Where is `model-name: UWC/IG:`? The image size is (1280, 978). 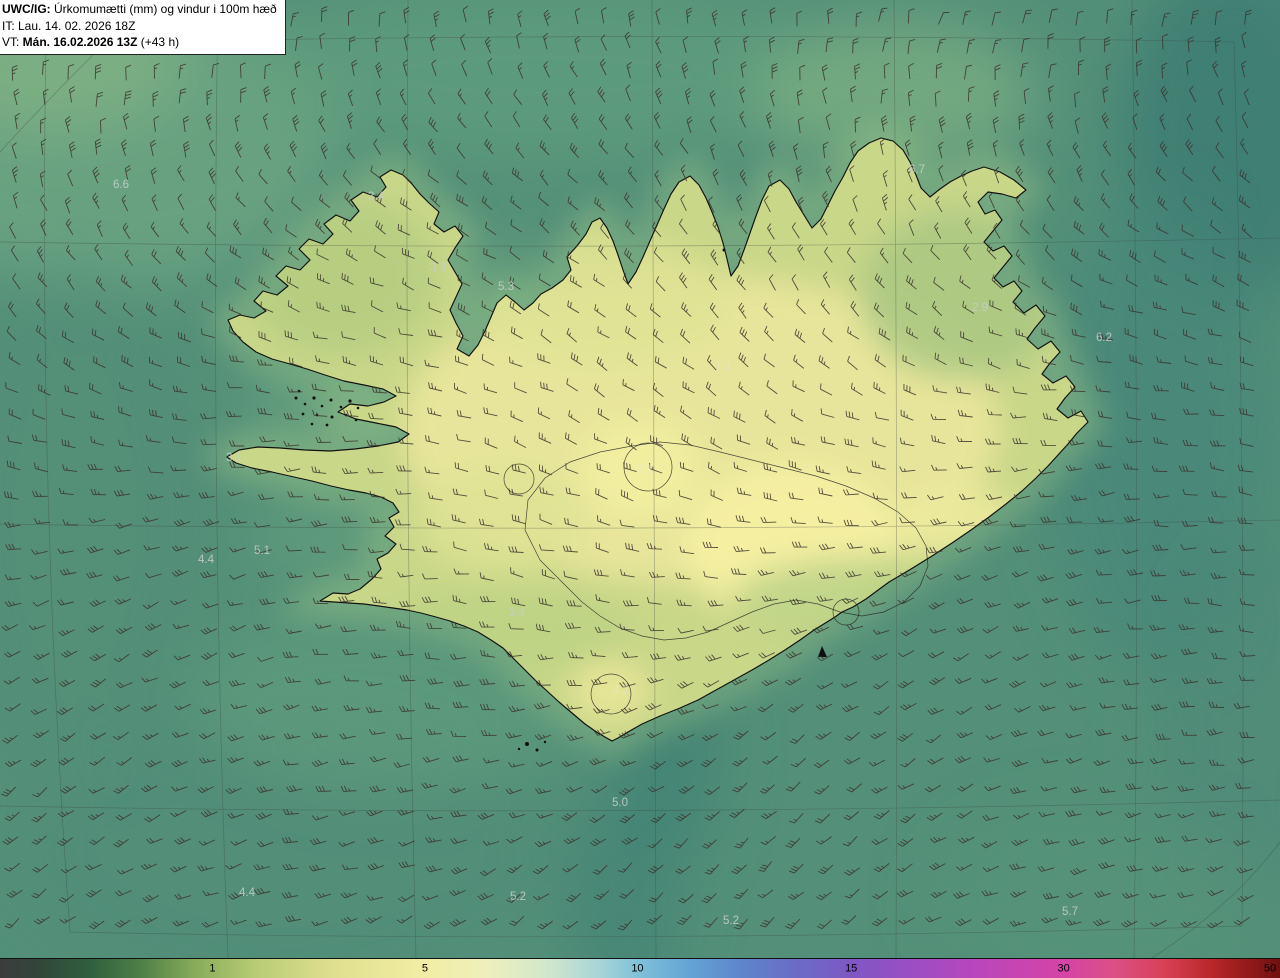
model-name: UWC/IG: is located at coordinates (26, 9).